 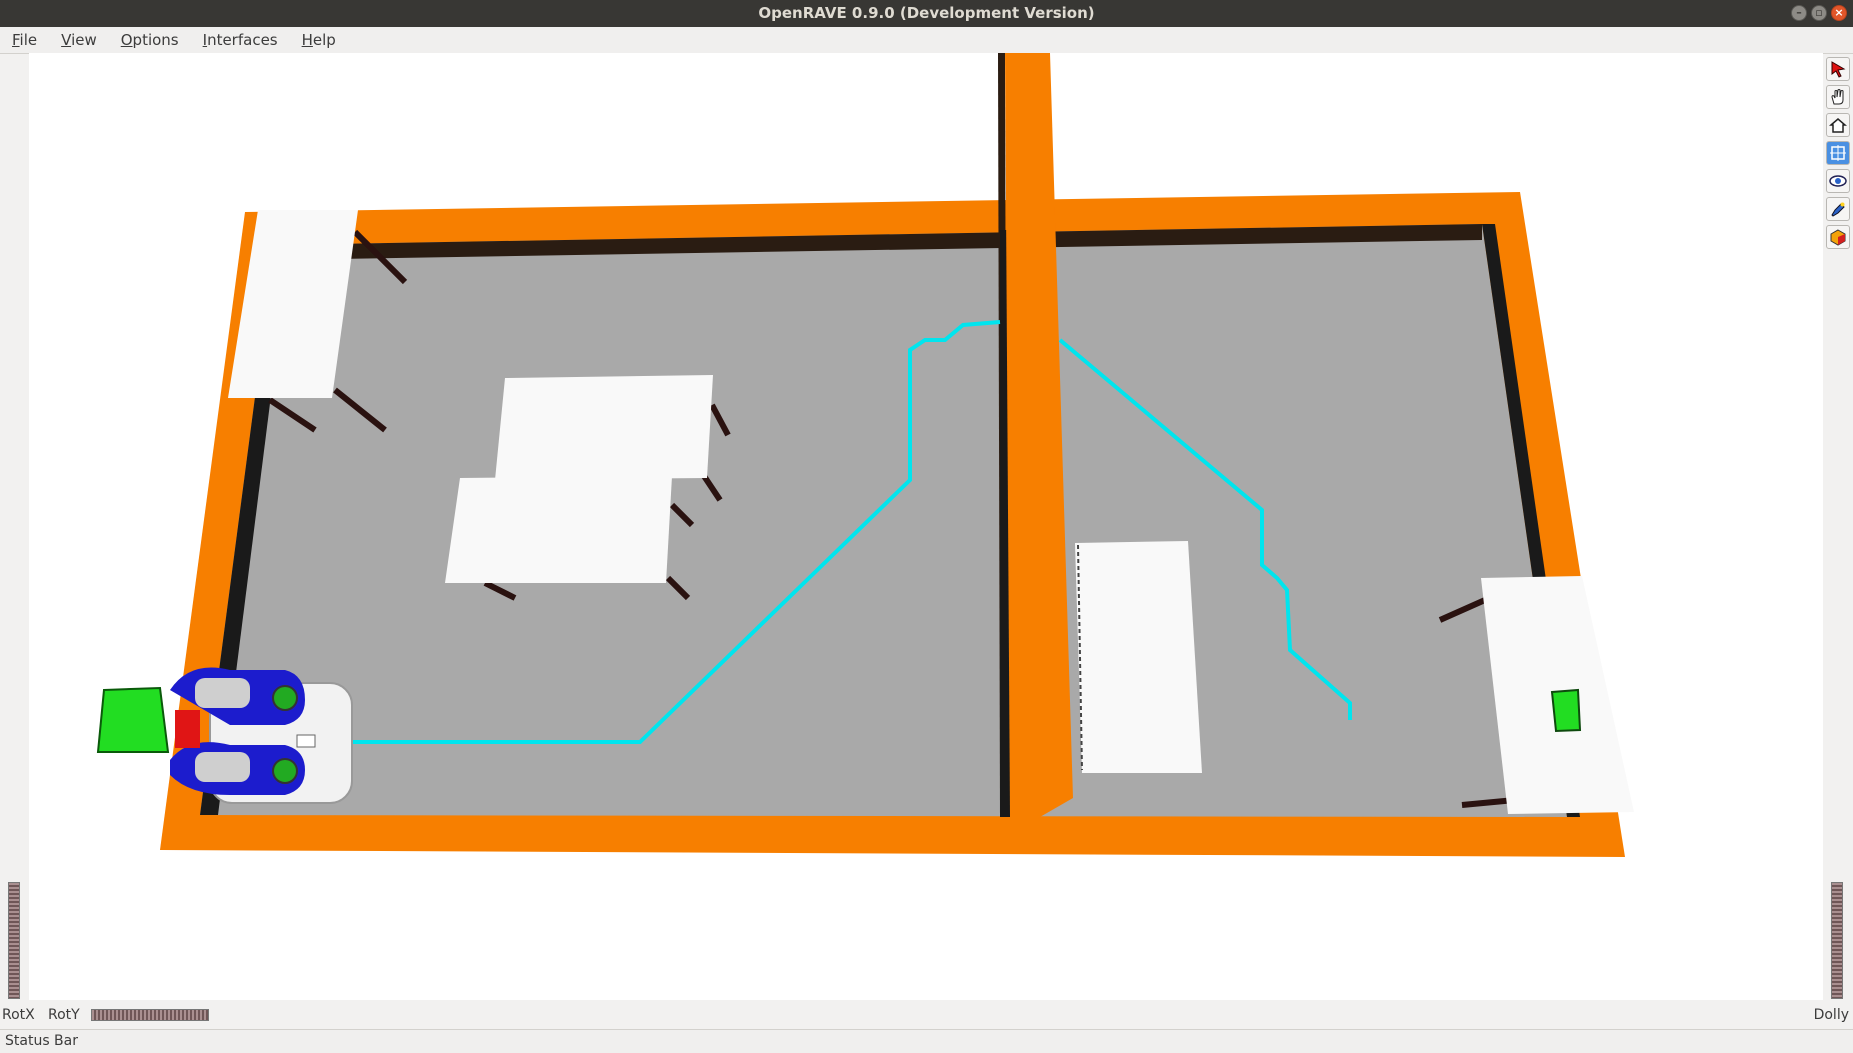 What do you see at coordinates (150, 1015) in the screenshot?
I see `rotation-thumbwheel` at bounding box center [150, 1015].